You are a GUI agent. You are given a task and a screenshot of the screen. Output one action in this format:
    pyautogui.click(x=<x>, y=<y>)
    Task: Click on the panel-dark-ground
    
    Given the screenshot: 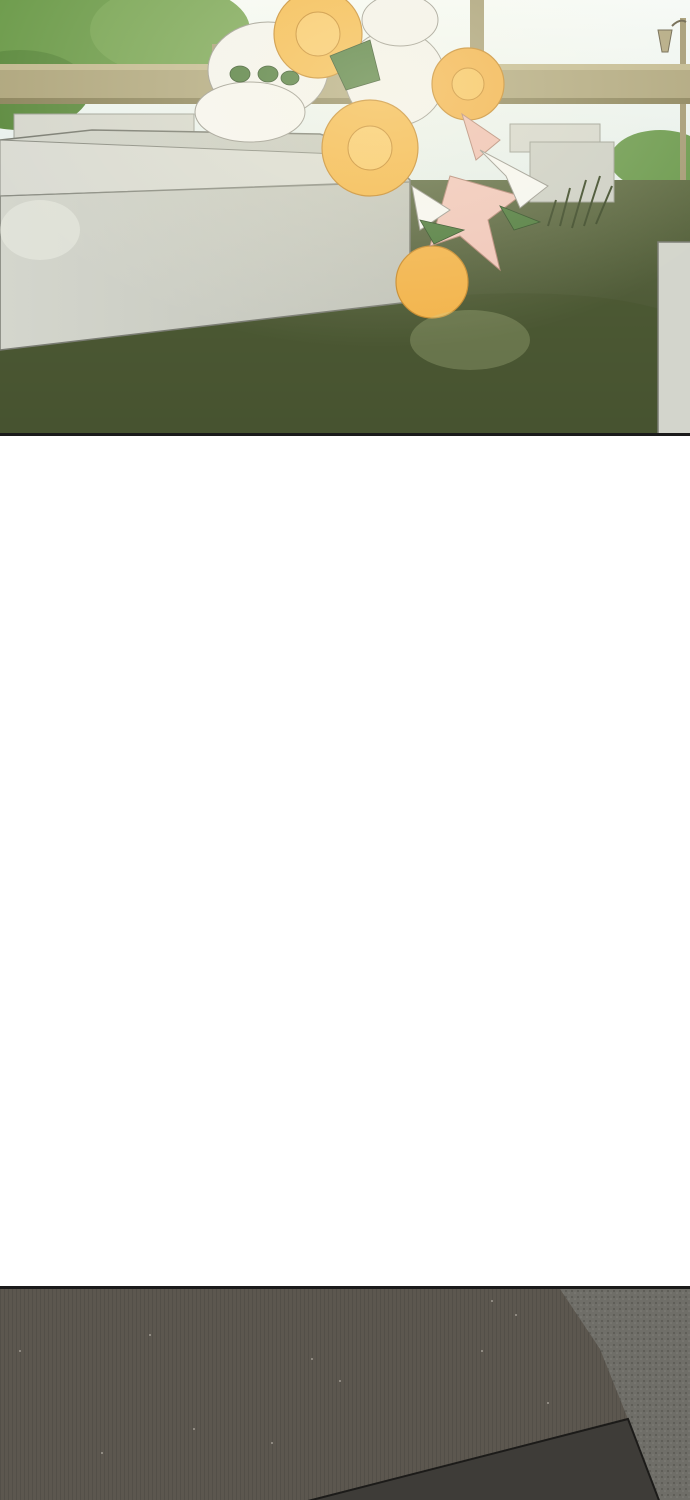 What is the action you would take?
    pyautogui.click(x=345, y=1393)
    